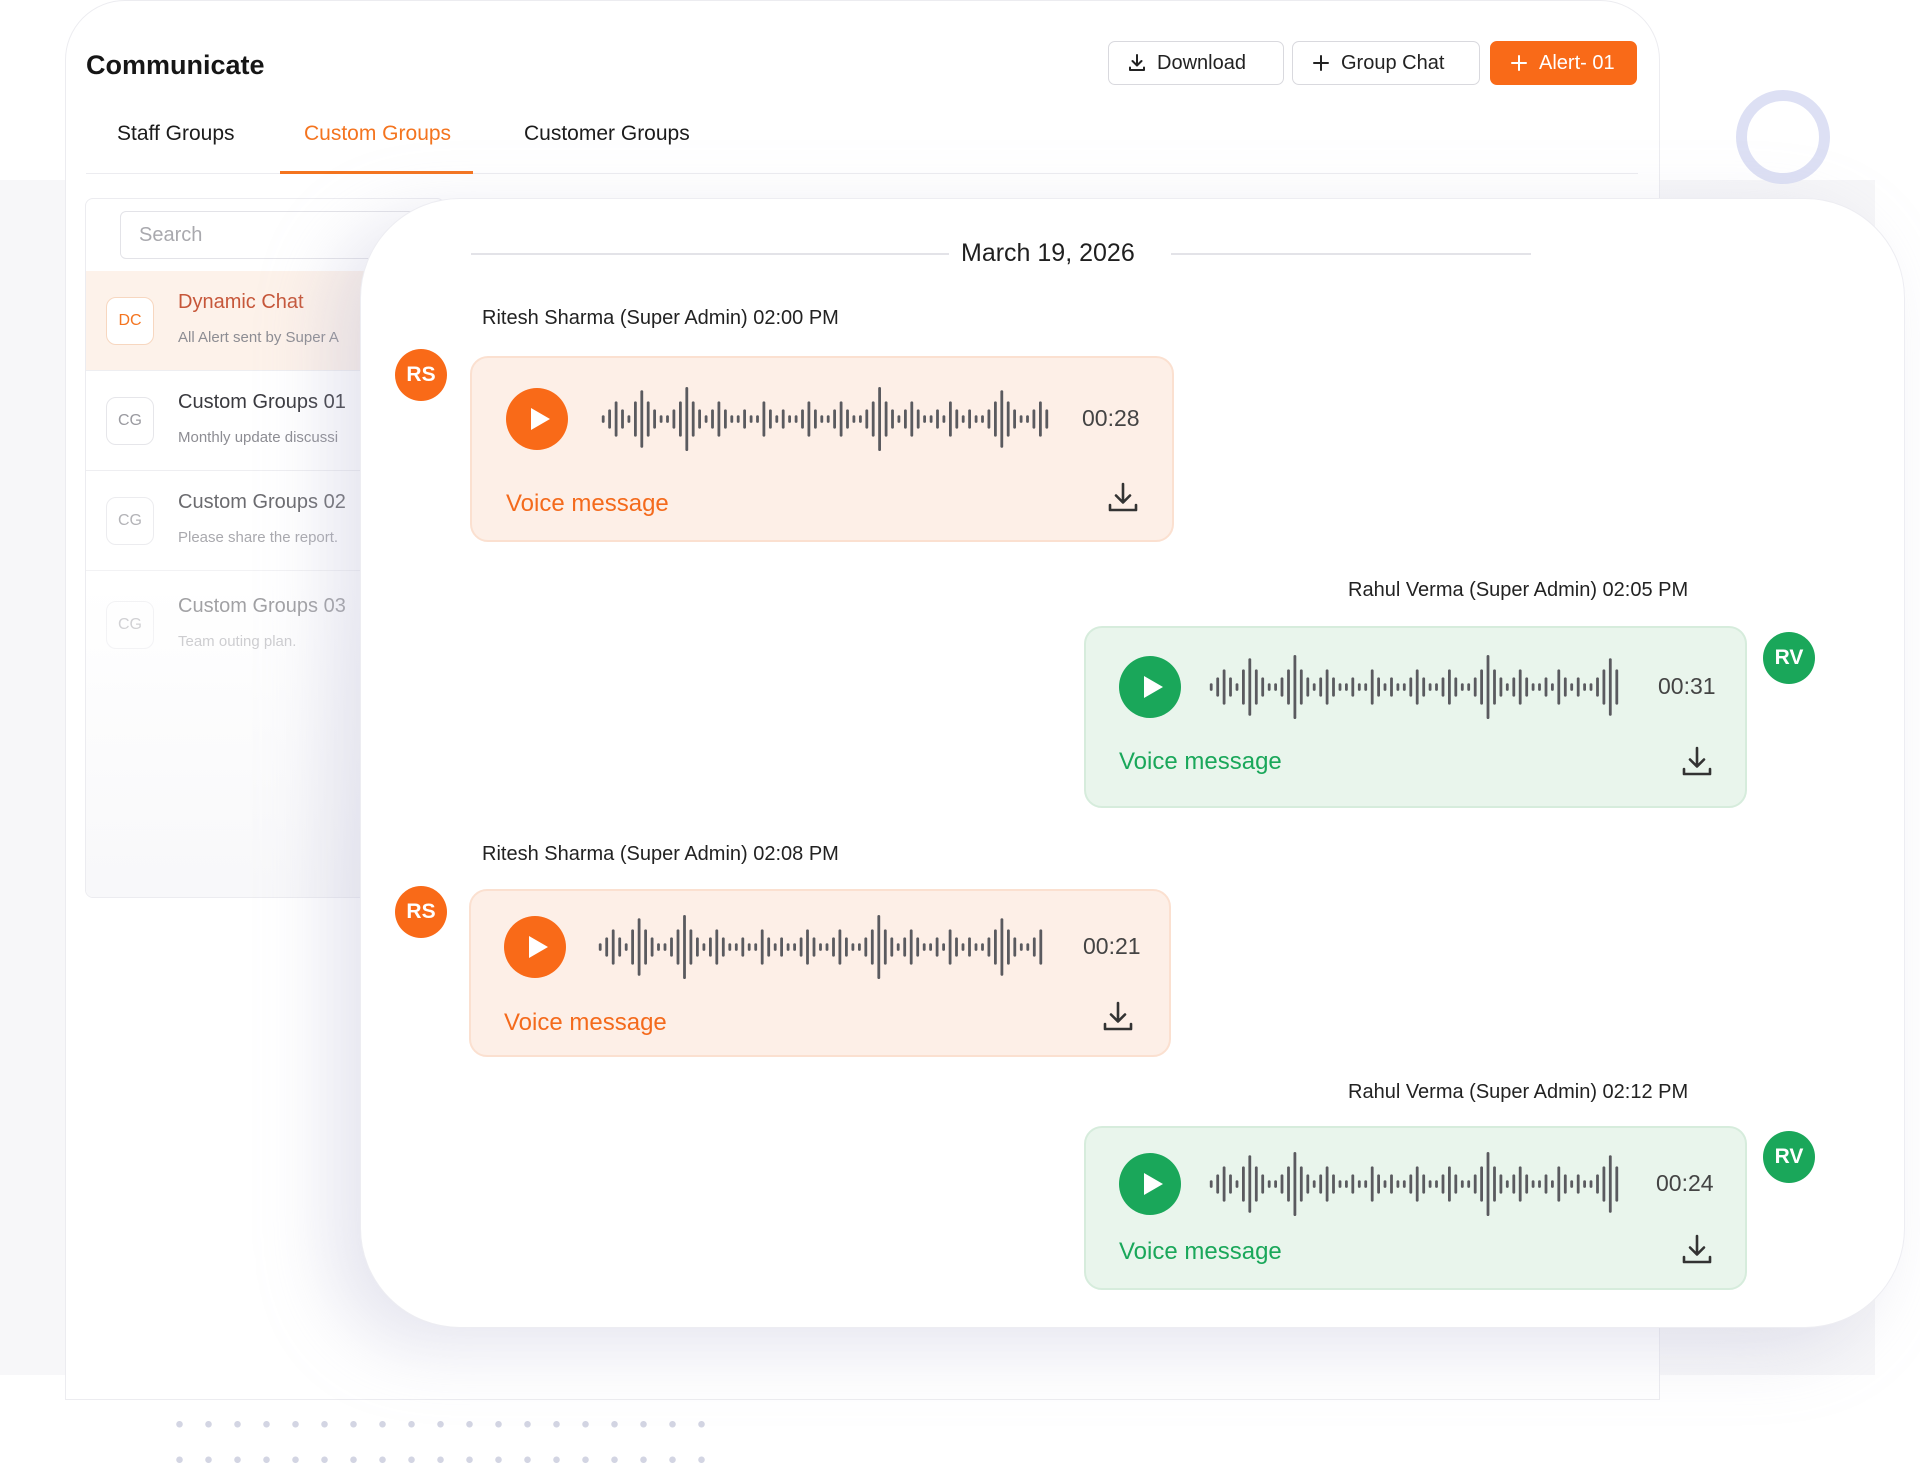 Image resolution: width=1920 pixels, height=1476 pixels. I want to click on list-item-title: Dynamic Chat, so click(241, 302).